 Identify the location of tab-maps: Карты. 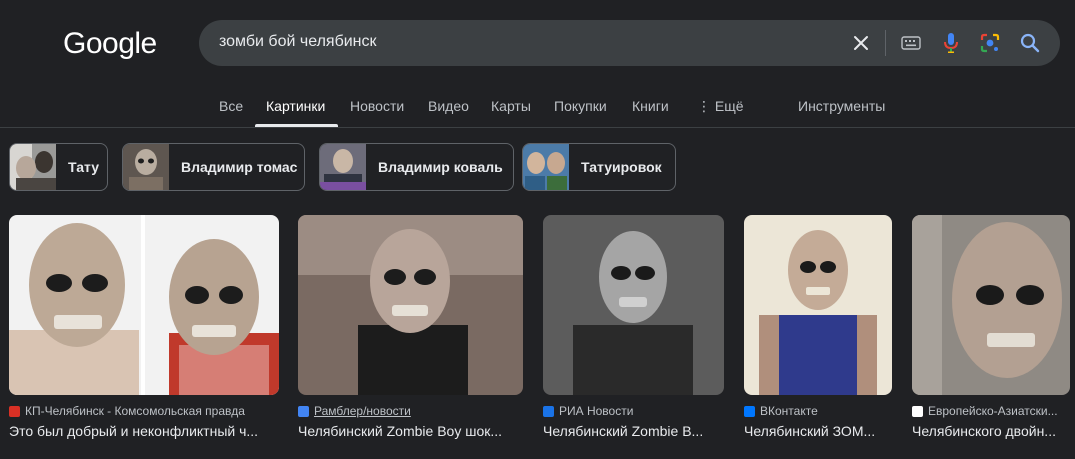
(511, 106).